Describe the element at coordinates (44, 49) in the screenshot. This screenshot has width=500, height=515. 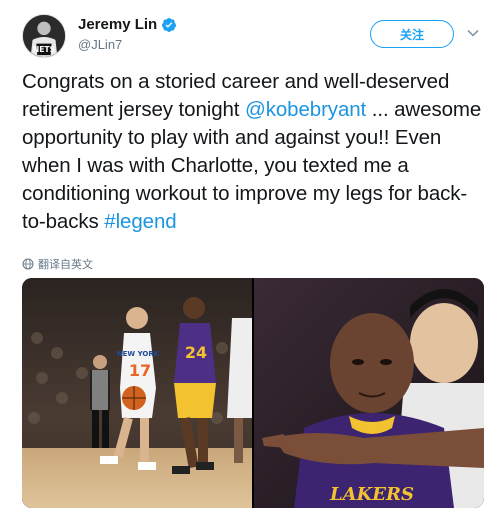
I see `svg-text: NETS` at that location.